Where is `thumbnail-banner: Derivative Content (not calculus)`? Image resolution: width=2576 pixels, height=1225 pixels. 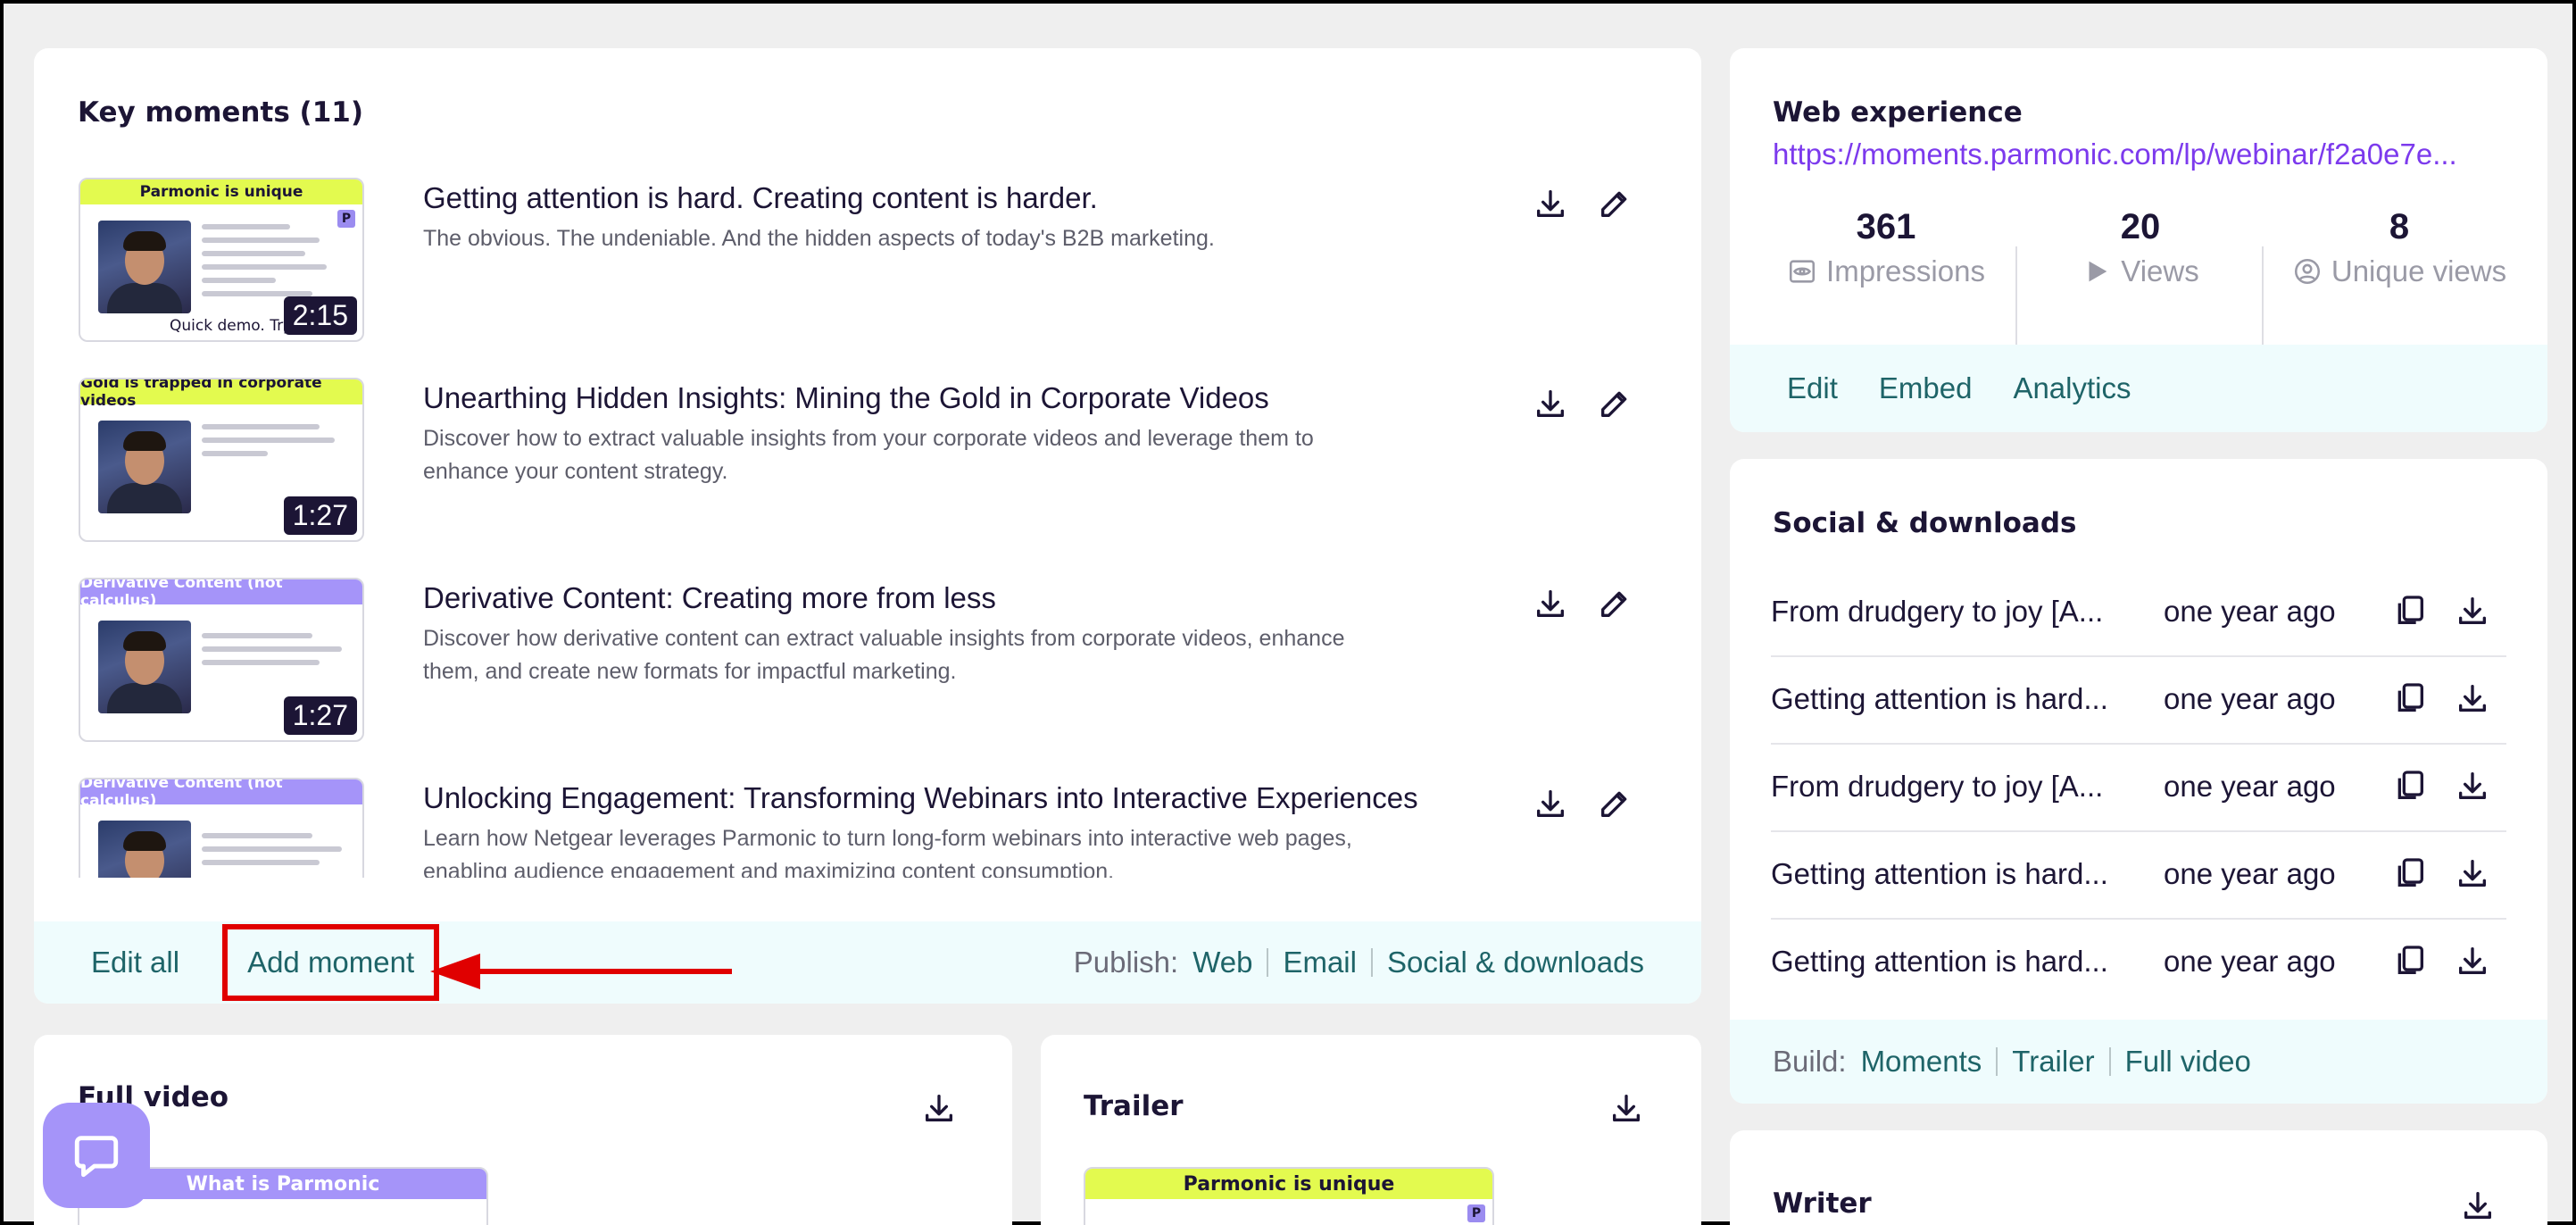
thumbnail-banner: Derivative Content (not calculus) is located at coordinates (221, 595).